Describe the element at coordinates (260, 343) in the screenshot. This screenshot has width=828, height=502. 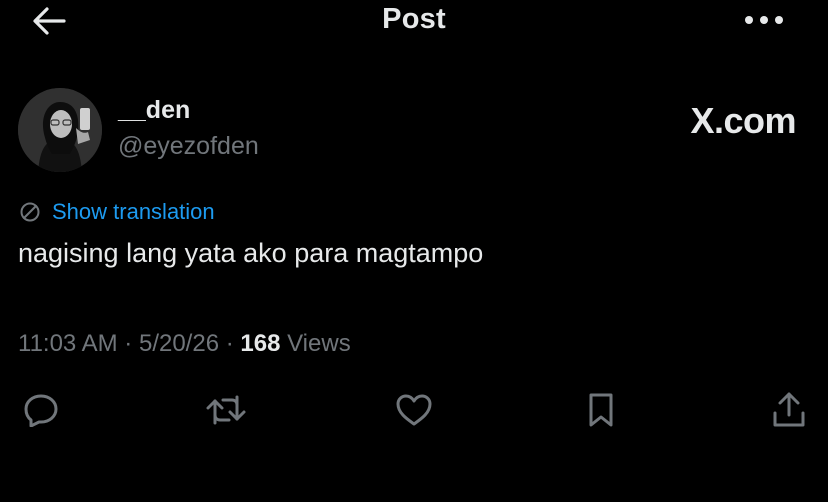
I see `views-count: 168` at that location.